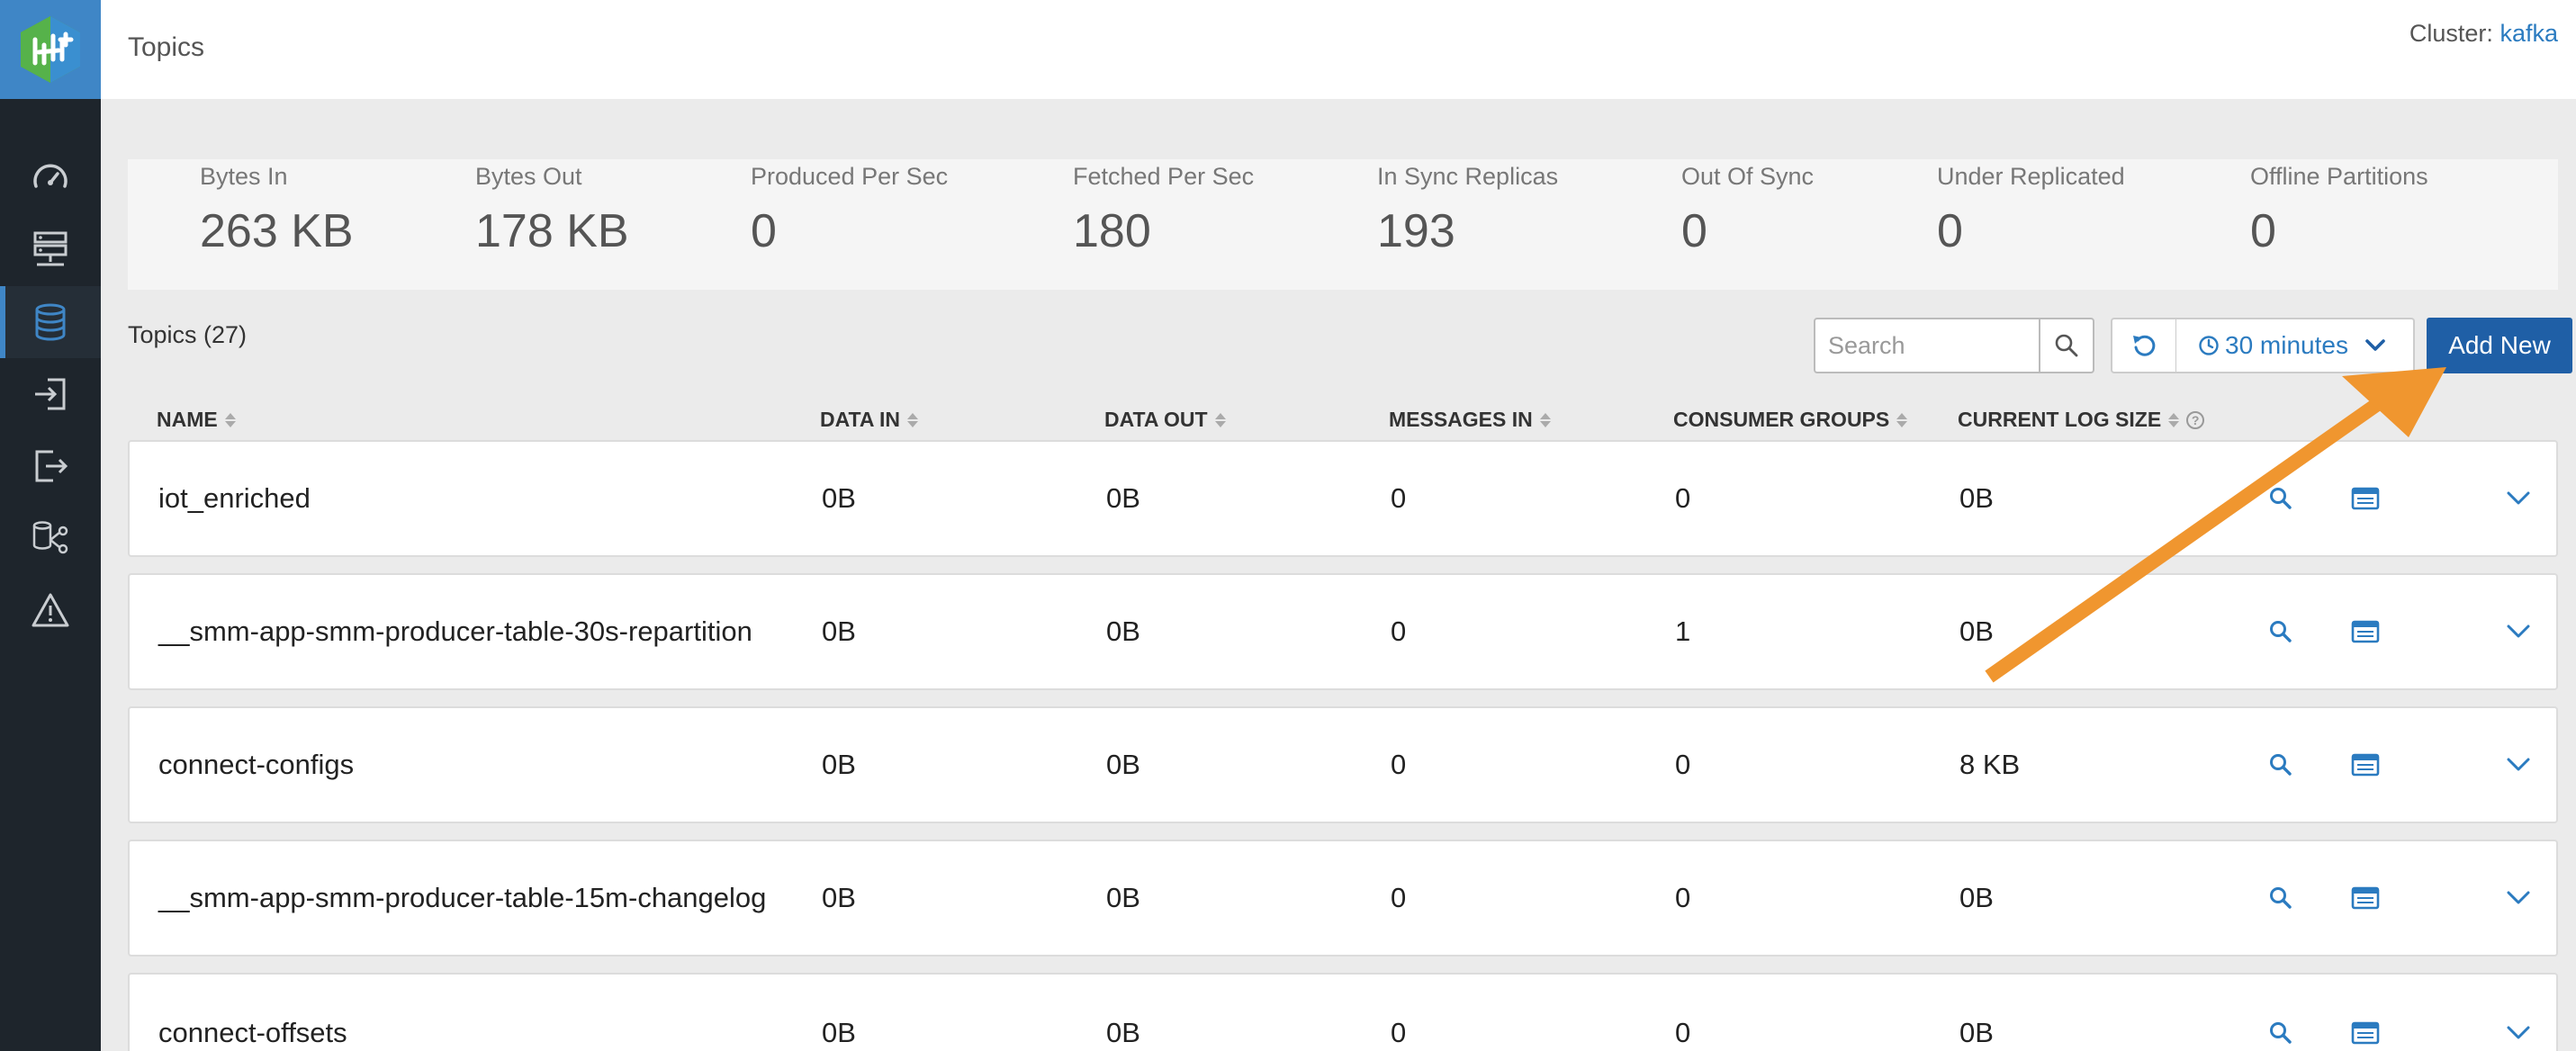 This screenshot has height=1051, width=2576. I want to click on add-new-button: Add New, so click(2499, 345).